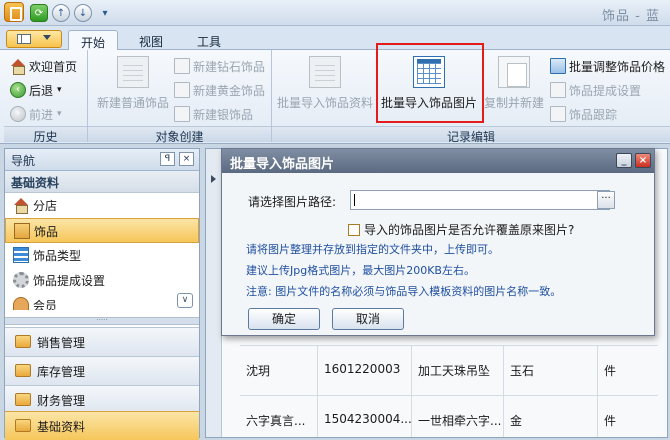 This screenshot has width=670, height=440. I want to click on spreadsheet-icon, so click(325, 72).